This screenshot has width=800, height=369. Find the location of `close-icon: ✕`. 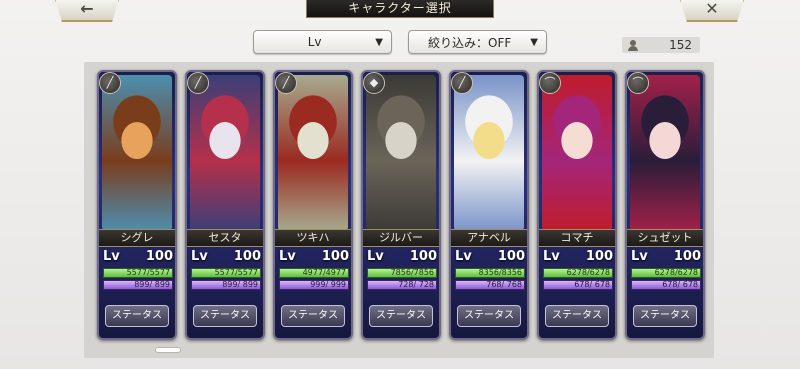

close-icon: ✕ is located at coordinates (712, 9).